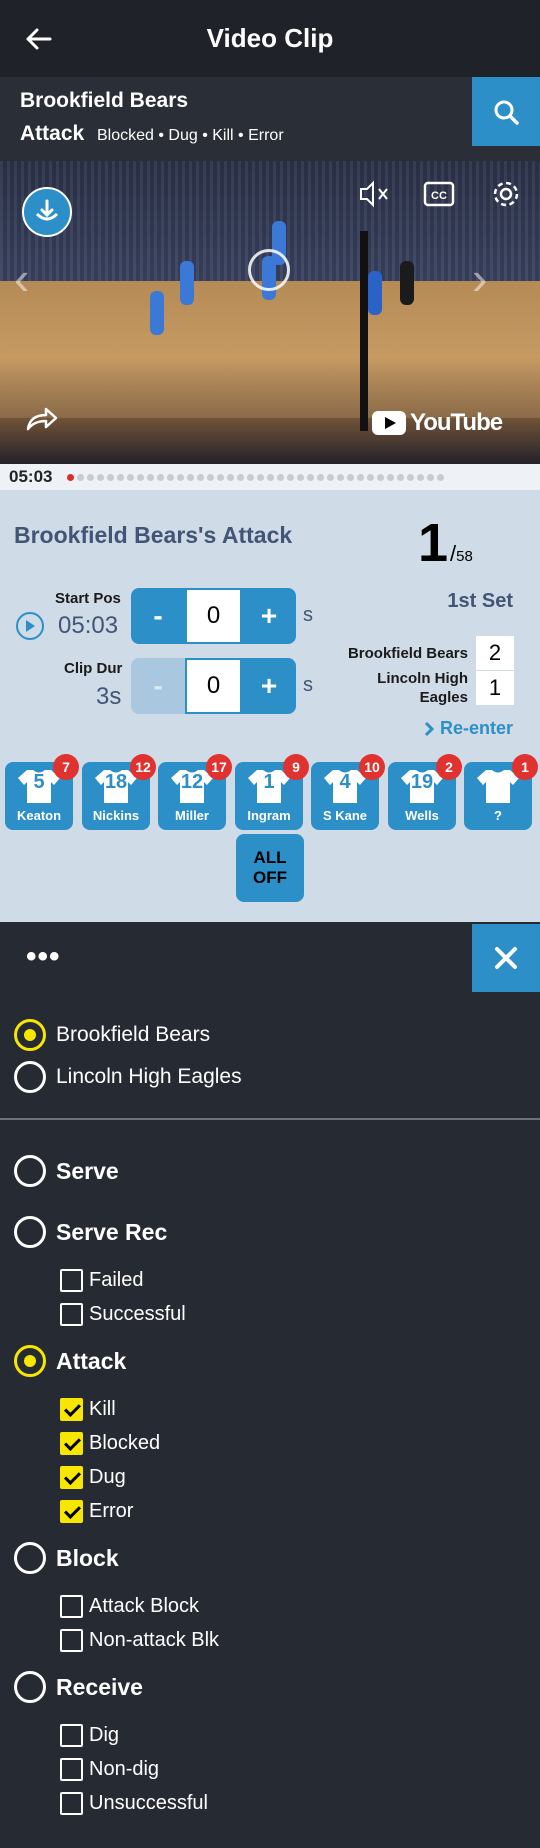 This screenshot has height=1848, width=540. I want to click on player-button: 19 Wells 2, so click(425, 792).